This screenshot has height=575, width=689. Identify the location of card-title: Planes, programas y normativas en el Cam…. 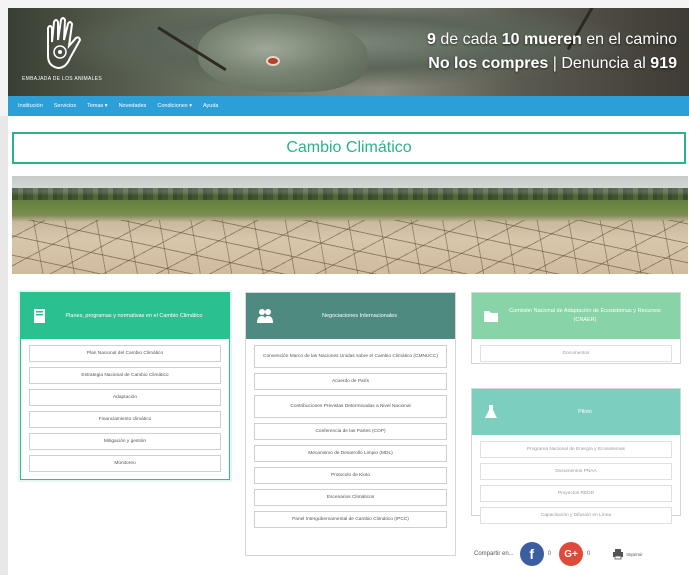
(134, 315).